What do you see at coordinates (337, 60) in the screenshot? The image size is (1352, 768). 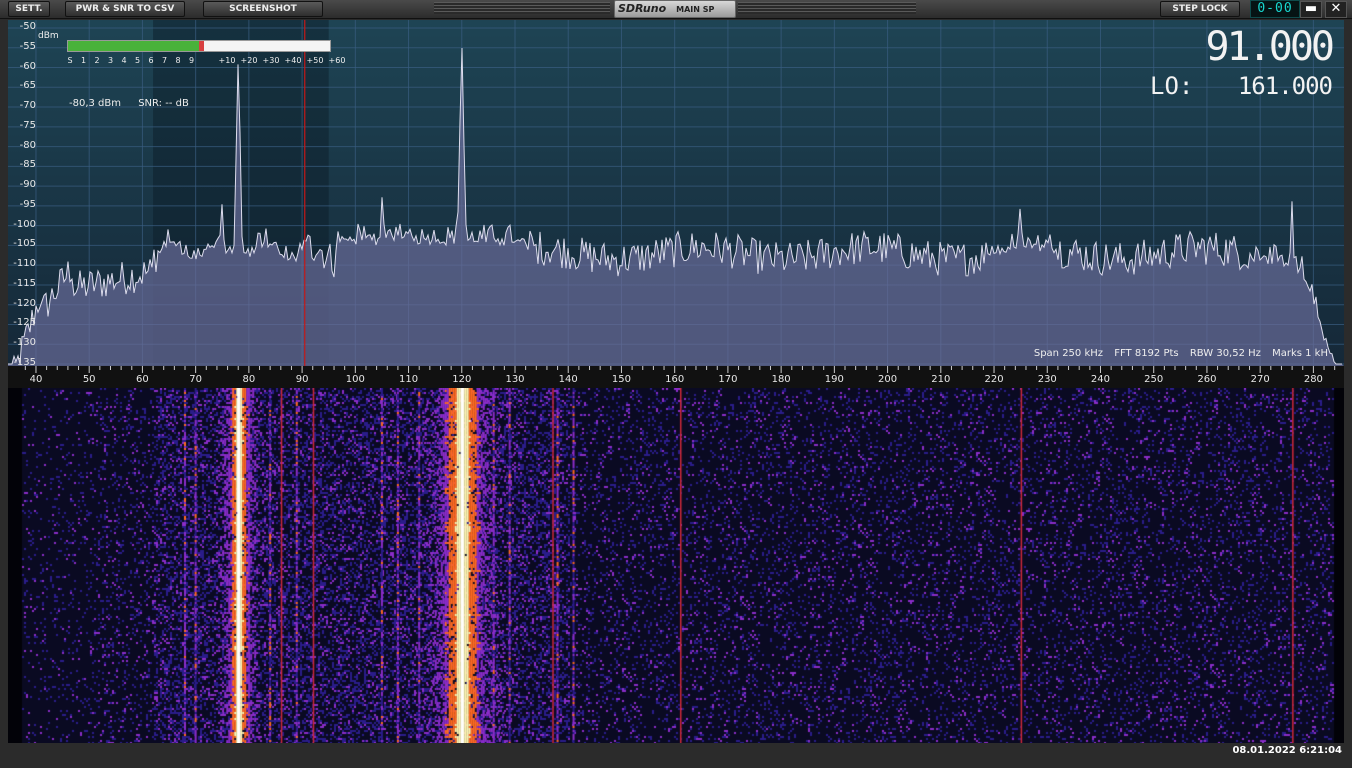 I see `s-scale-label: +60` at bounding box center [337, 60].